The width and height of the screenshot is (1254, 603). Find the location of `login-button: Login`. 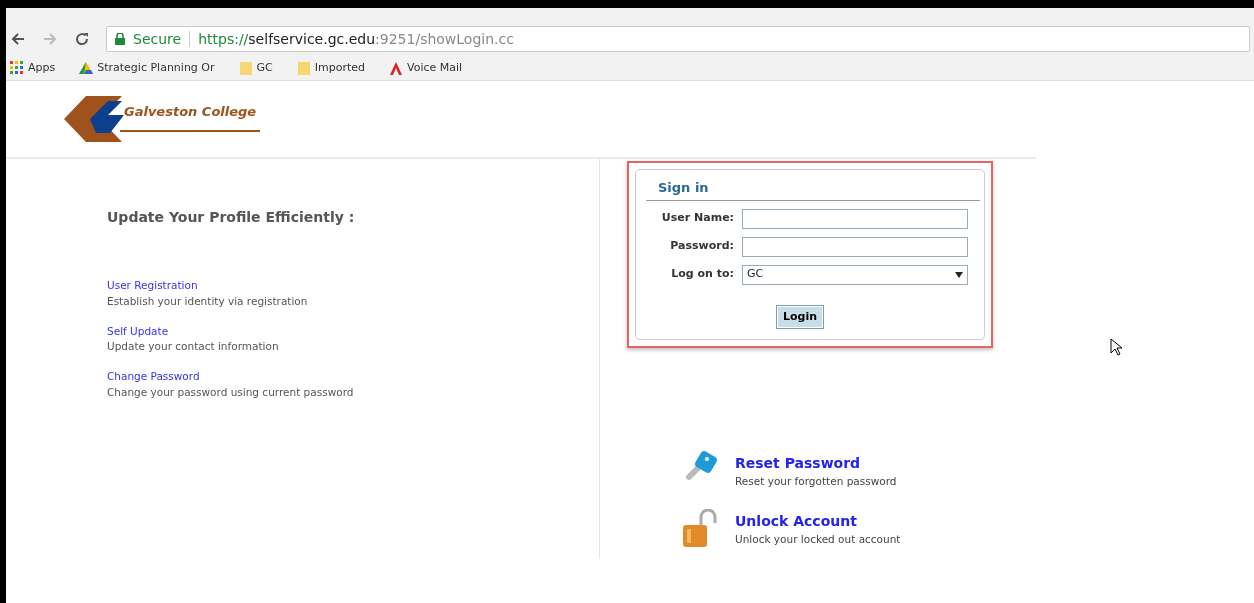

login-button: Login is located at coordinates (800, 316).